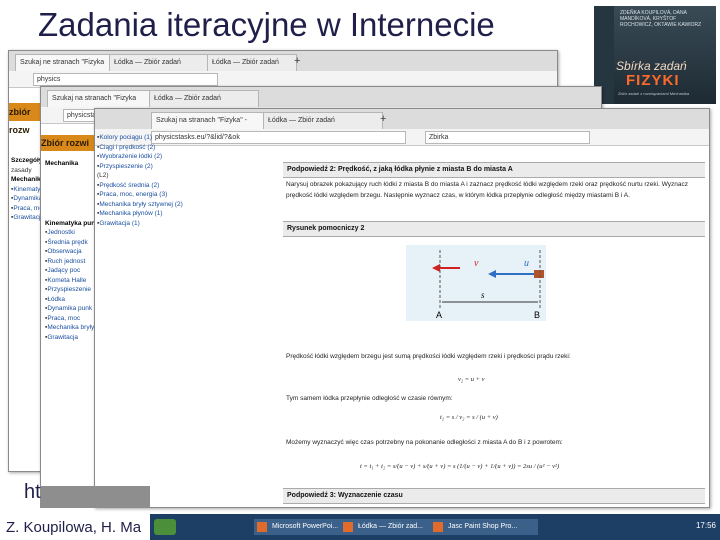 This screenshot has height=540, width=720. Describe the element at coordinates (71, 143) in the screenshot. I see `site-banner-label: Zbiór rozwi` at that location.